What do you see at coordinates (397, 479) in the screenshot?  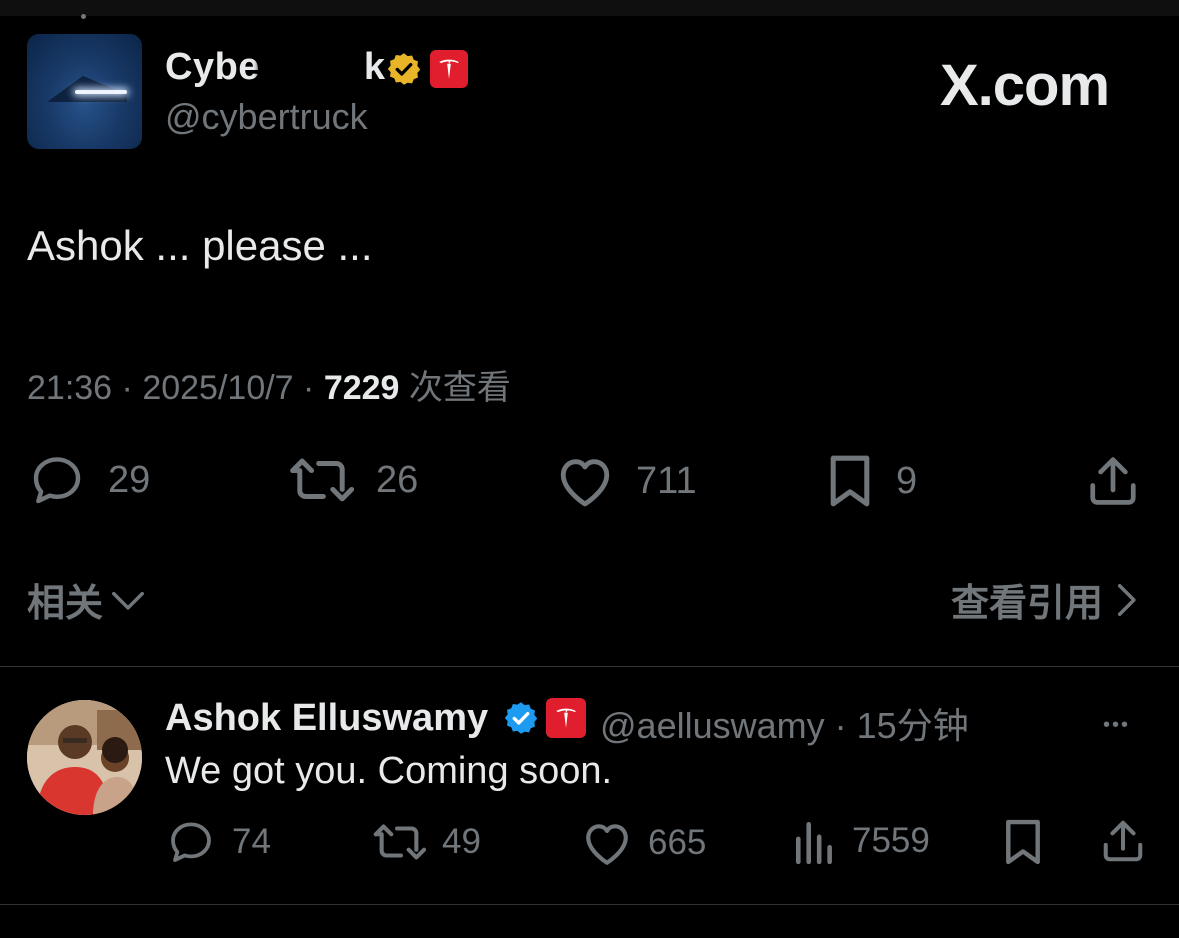 I see `repost-count: 26` at bounding box center [397, 479].